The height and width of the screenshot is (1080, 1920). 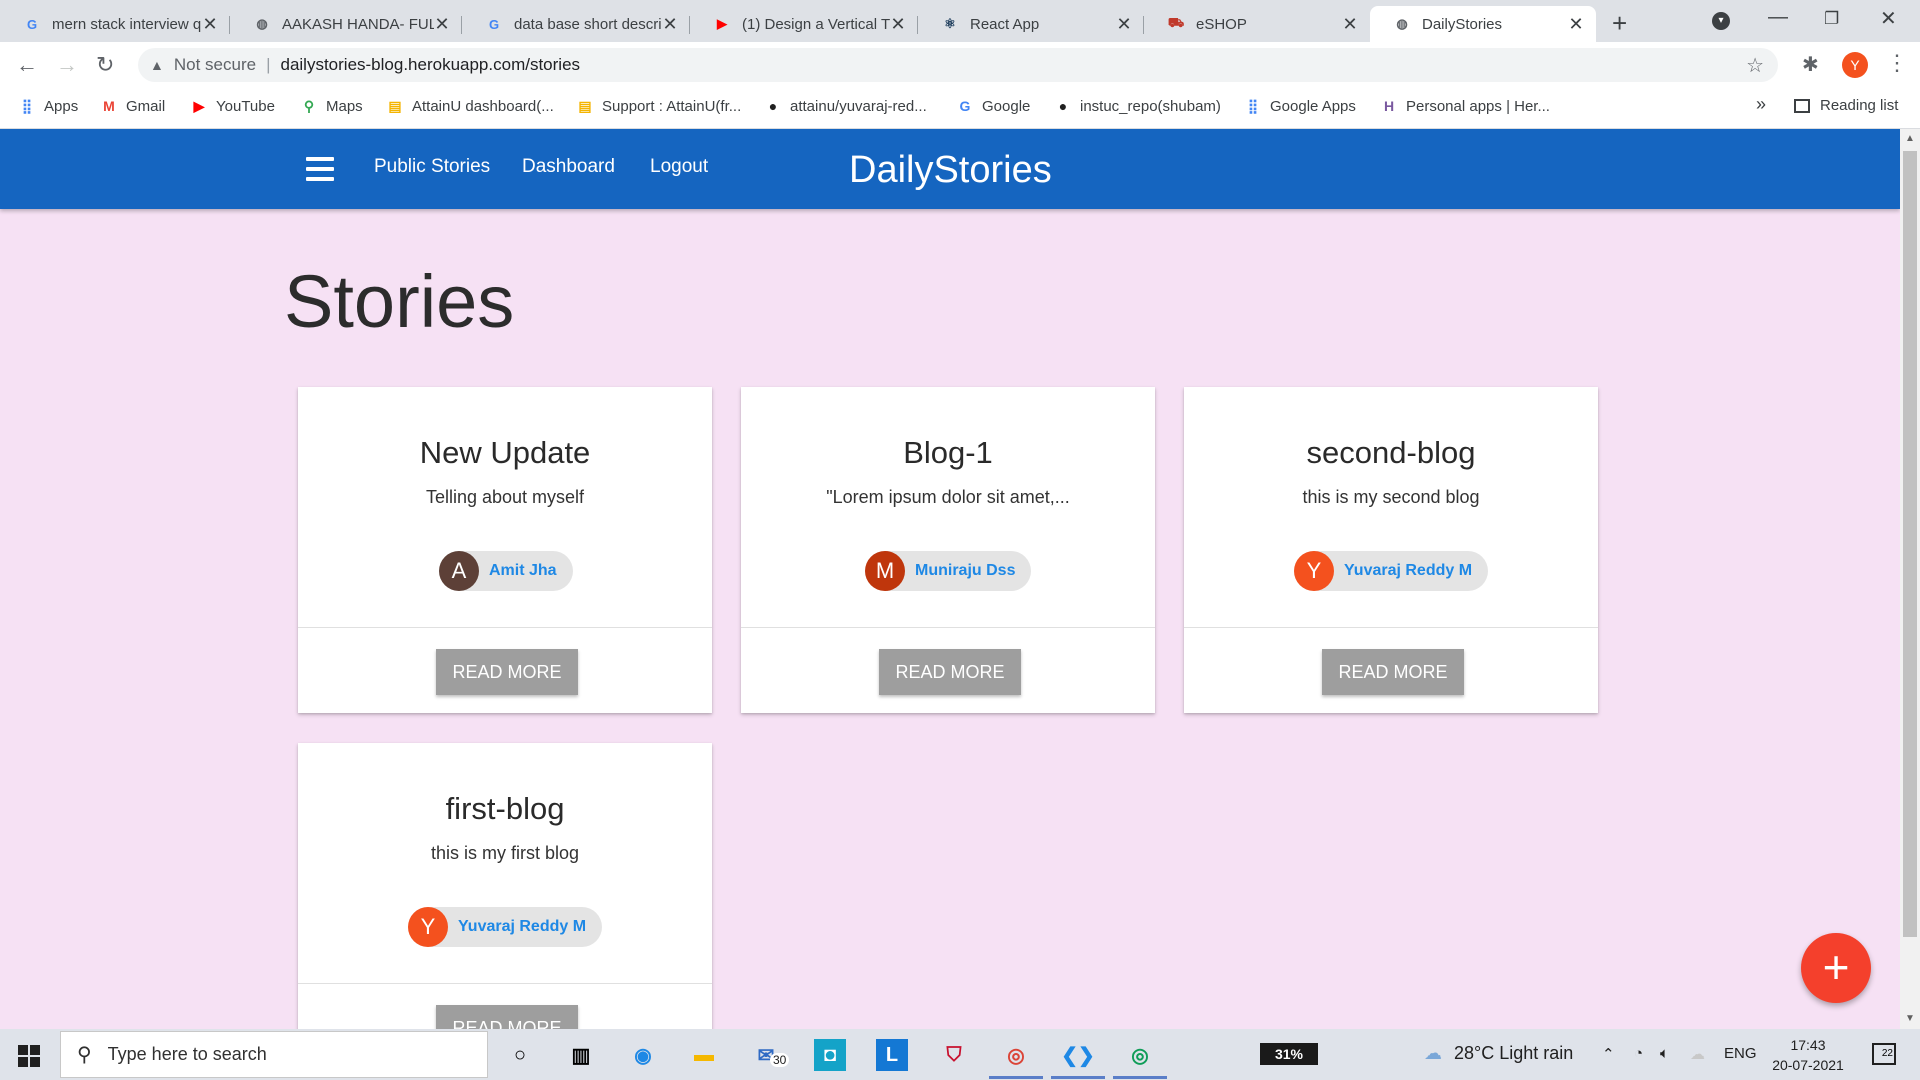 I want to click on bookmark-youtube: ▶ YouTube, so click(x=232, y=106).